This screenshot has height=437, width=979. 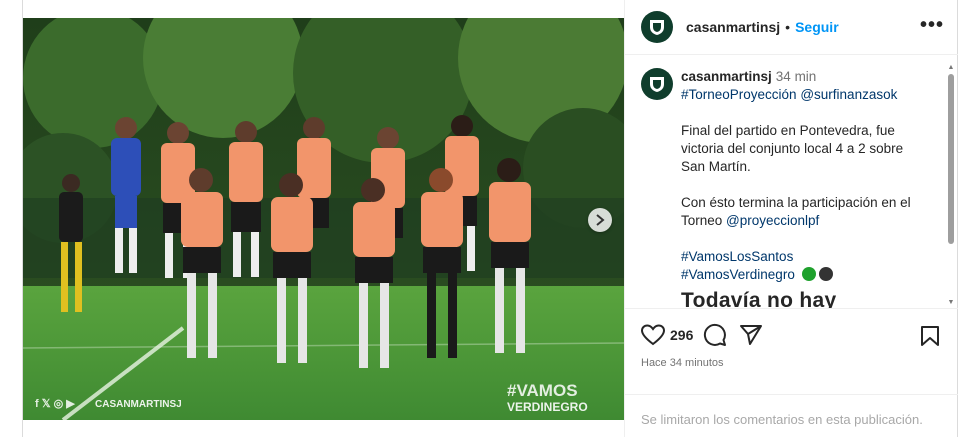 I want to click on caption-scrollbar: ▲ ▼, so click(x=951, y=185).